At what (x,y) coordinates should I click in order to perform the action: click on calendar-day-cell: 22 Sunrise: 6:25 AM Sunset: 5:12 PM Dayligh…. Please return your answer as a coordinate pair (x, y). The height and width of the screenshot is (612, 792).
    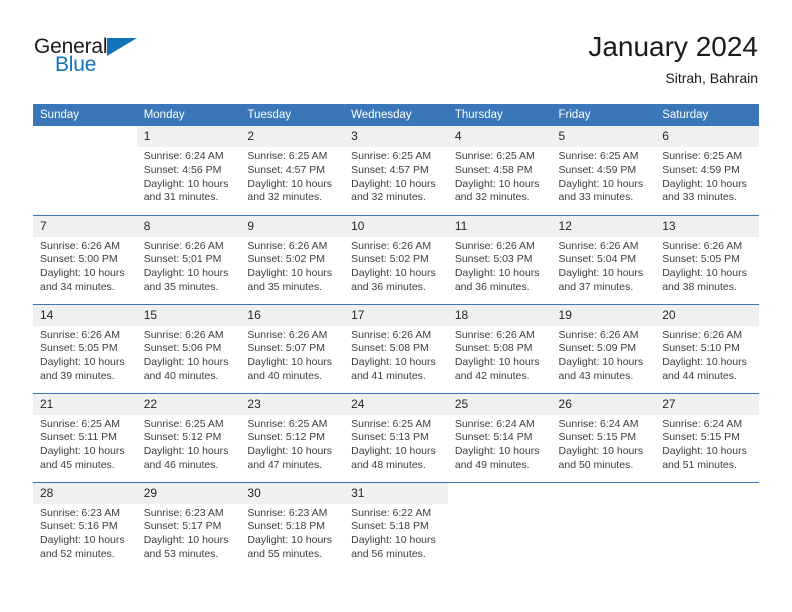
    Looking at the image, I should click on (188, 437).